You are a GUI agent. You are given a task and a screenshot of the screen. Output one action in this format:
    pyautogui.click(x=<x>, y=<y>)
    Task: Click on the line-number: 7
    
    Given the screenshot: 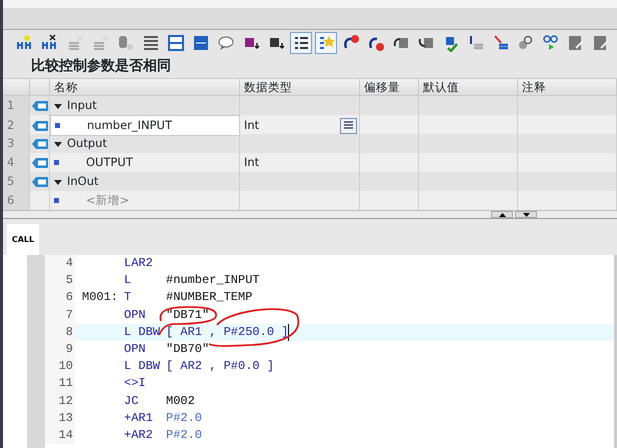 What is the action you would take?
    pyautogui.click(x=60, y=315)
    